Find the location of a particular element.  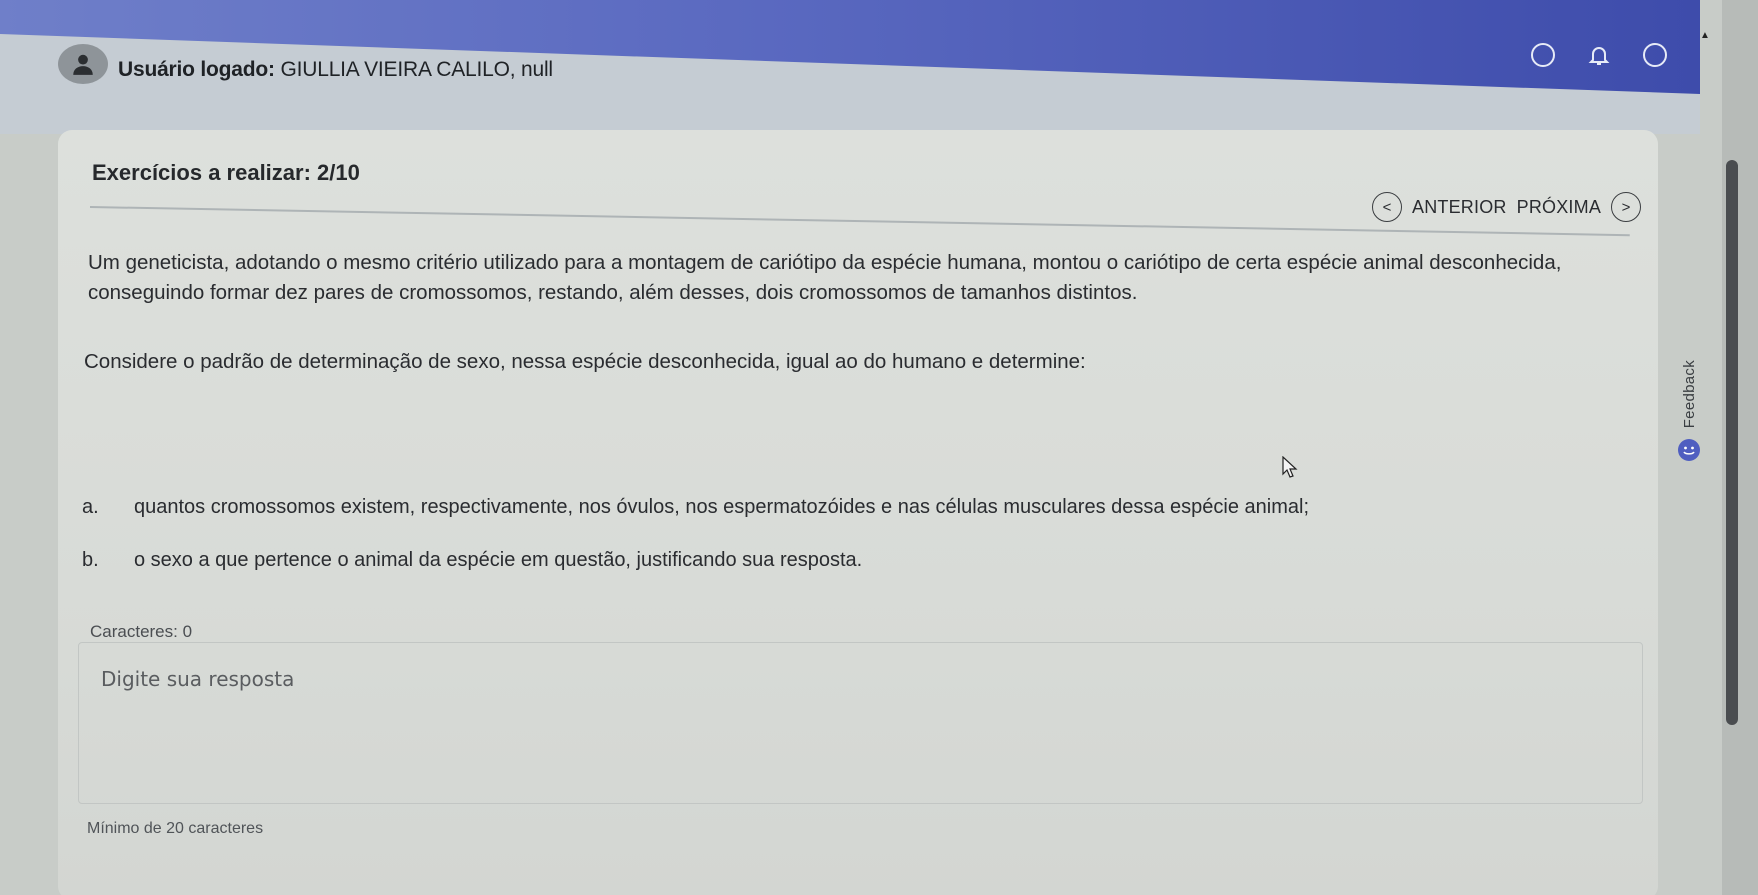

exercise-navigation: < ANTERIOR PRÓXIMA > is located at coordinates (1507, 207).